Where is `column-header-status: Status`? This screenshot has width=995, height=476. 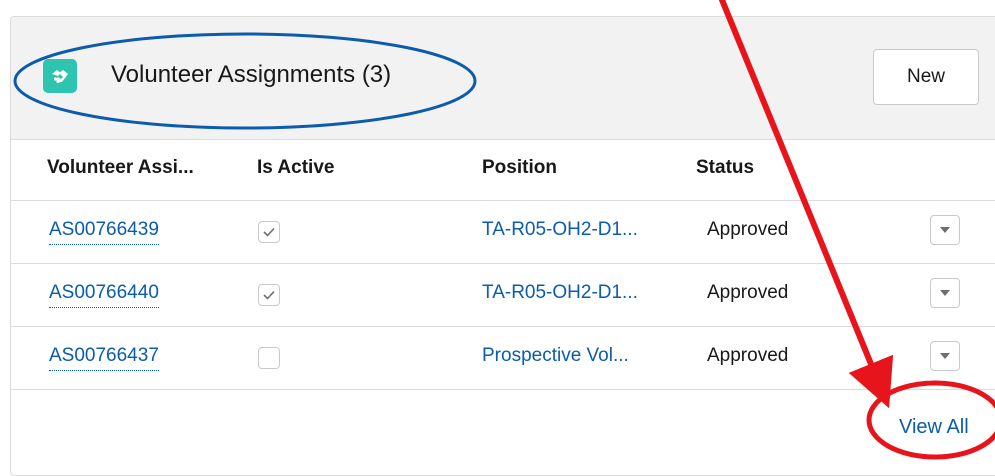
column-header-status: Status is located at coordinates (725, 168).